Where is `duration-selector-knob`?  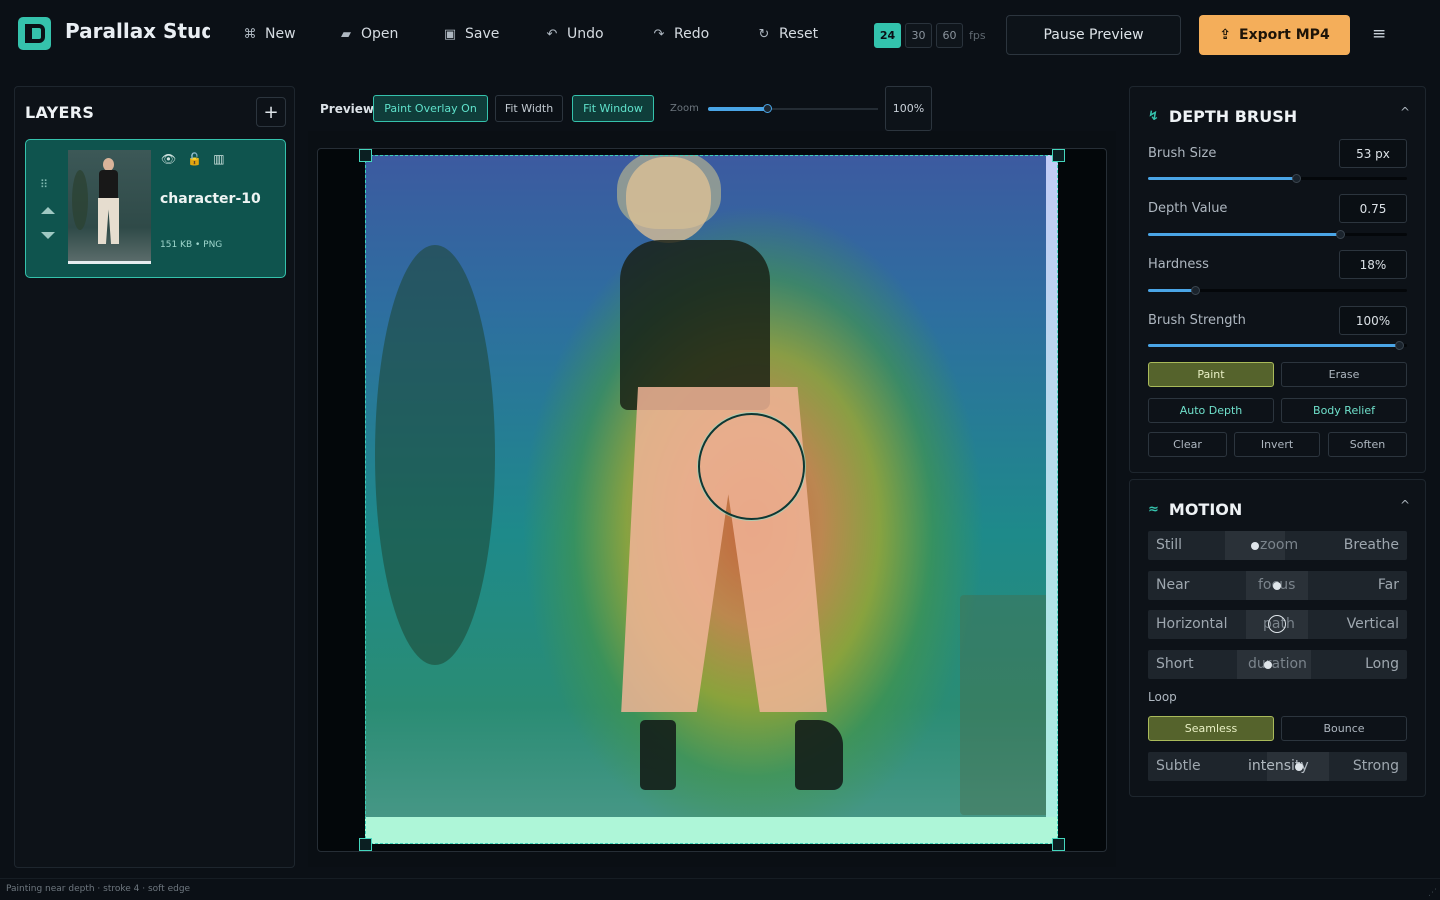
duration-selector-knob is located at coordinates (1268, 665).